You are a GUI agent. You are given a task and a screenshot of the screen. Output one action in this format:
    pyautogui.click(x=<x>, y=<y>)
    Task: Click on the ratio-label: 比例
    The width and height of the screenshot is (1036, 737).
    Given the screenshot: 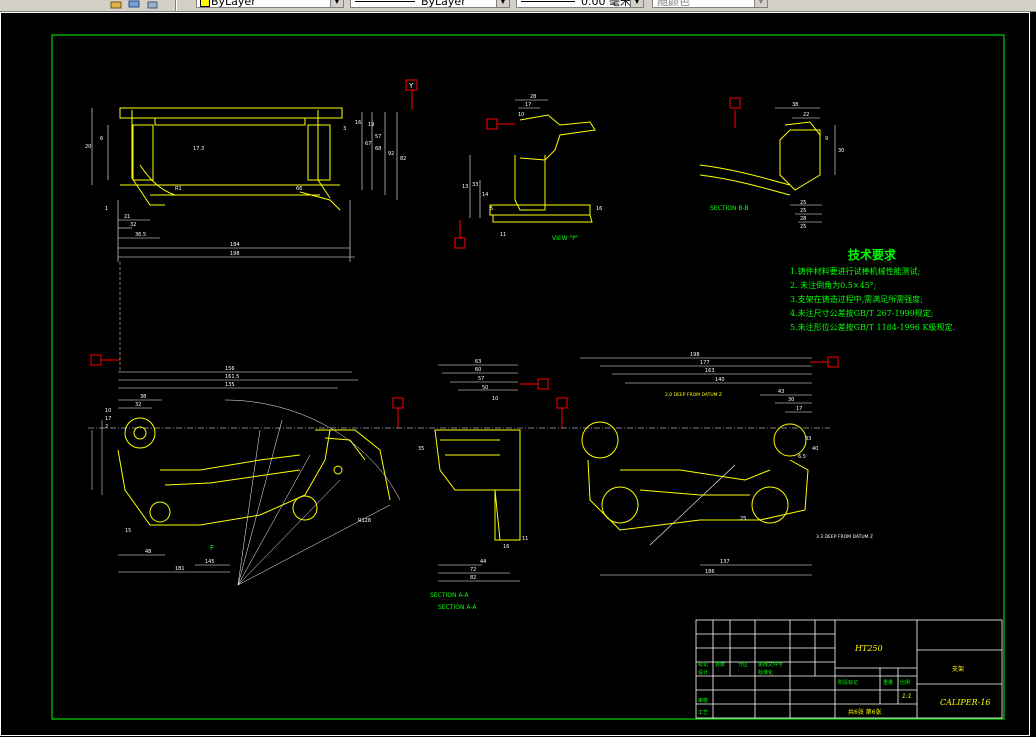 What is the action you would take?
    pyautogui.click(x=905, y=682)
    